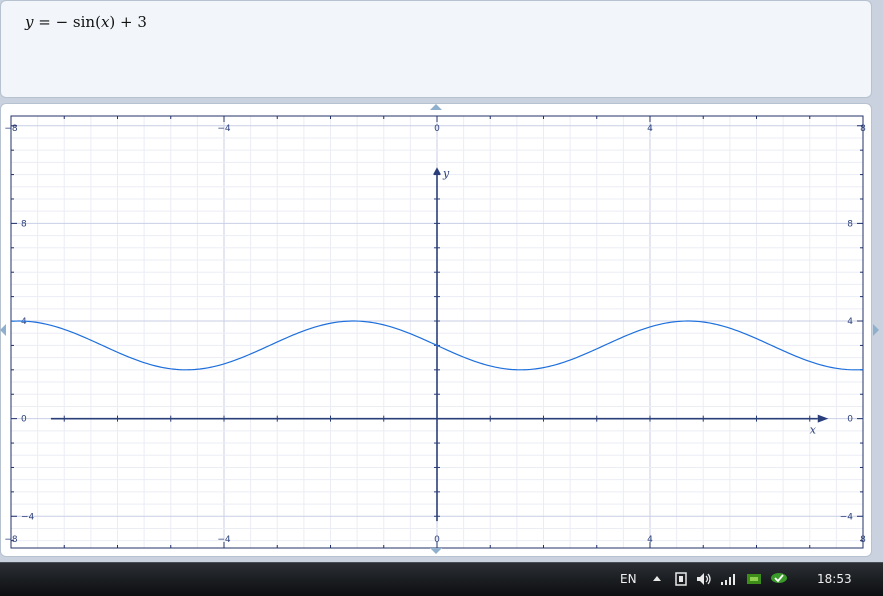  Describe the element at coordinates (437, 129) in the screenshot. I see `x-tick-label-top: 0` at that location.